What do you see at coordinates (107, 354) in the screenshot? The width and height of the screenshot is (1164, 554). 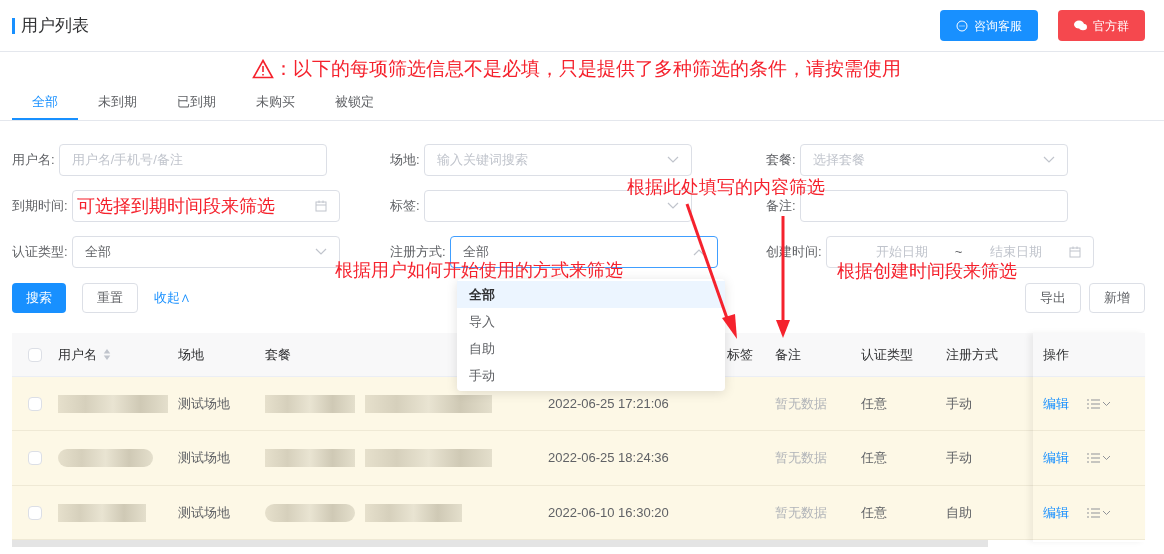 I see `sort-icon` at bounding box center [107, 354].